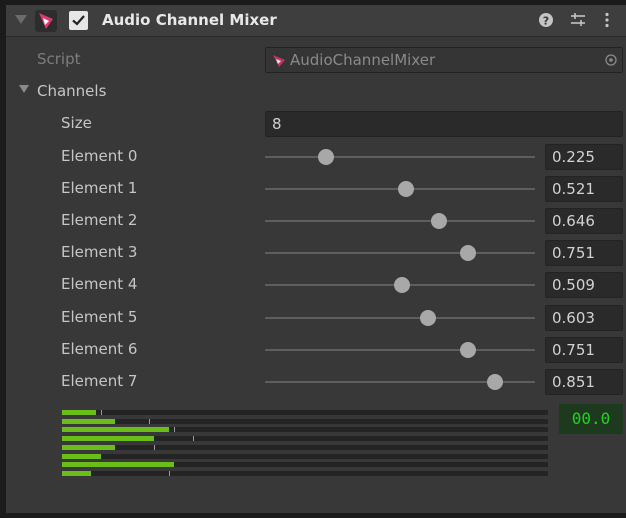  What do you see at coordinates (99, 284) in the screenshot?
I see `element-label: Element 4` at bounding box center [99, 284].